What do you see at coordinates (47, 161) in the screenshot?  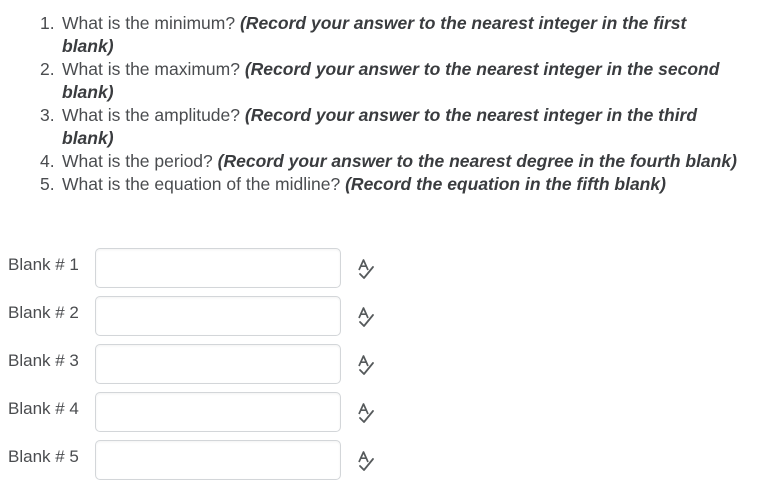 I see `question-number: 4.` at bounding box center [47, 161].